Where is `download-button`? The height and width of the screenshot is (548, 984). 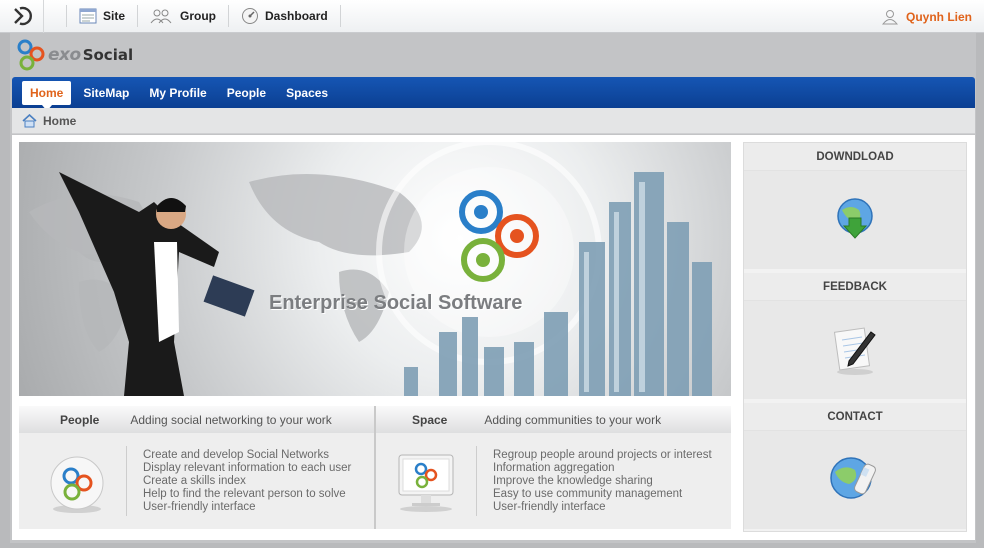
download-button is located at coordinates (855, 220).